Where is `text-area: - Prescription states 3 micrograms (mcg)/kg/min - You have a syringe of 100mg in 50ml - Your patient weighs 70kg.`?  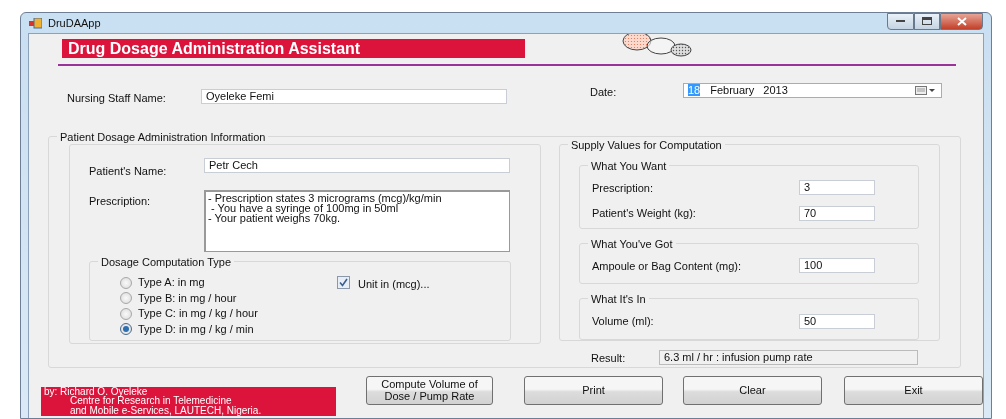
text-area: - Prescription states 3 micrograms (mcg)/kg/min - You have a syringe of 100mg in 50ml - Your patient weighs 70kg. is located at coordinates (357, 221).